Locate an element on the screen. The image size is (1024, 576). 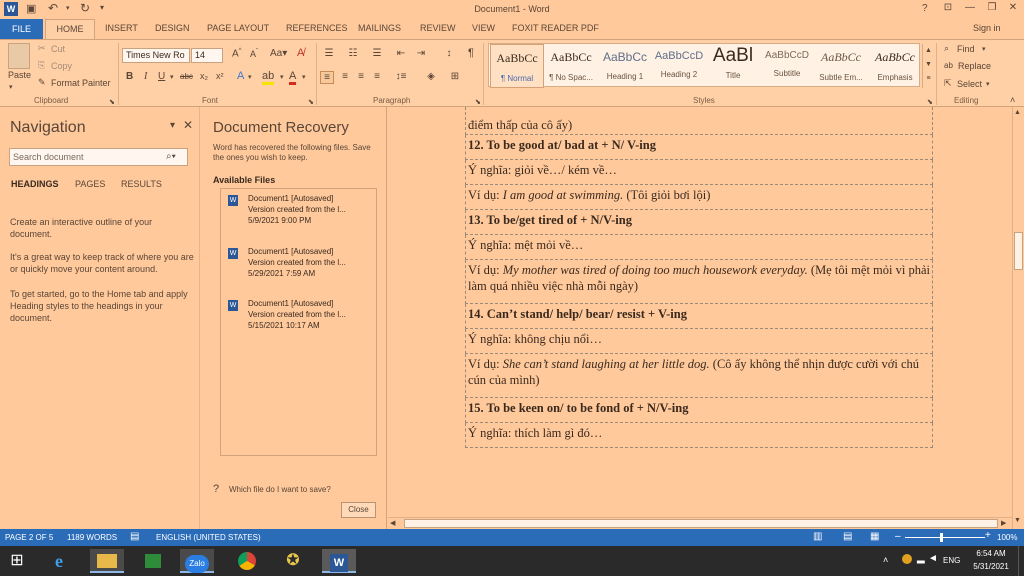
internet-explorer-icon: e is located at coordinates (59, 561).